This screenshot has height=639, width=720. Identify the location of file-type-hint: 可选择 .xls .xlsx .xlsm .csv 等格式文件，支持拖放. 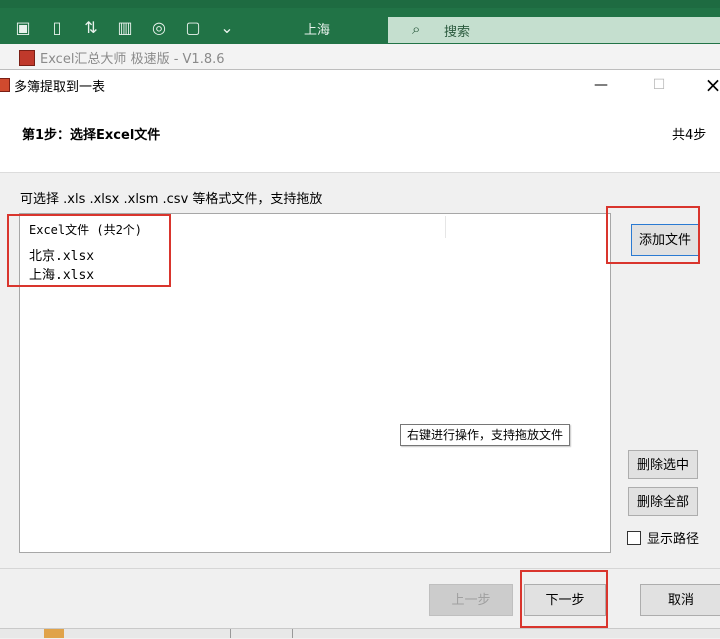
(171, 199).